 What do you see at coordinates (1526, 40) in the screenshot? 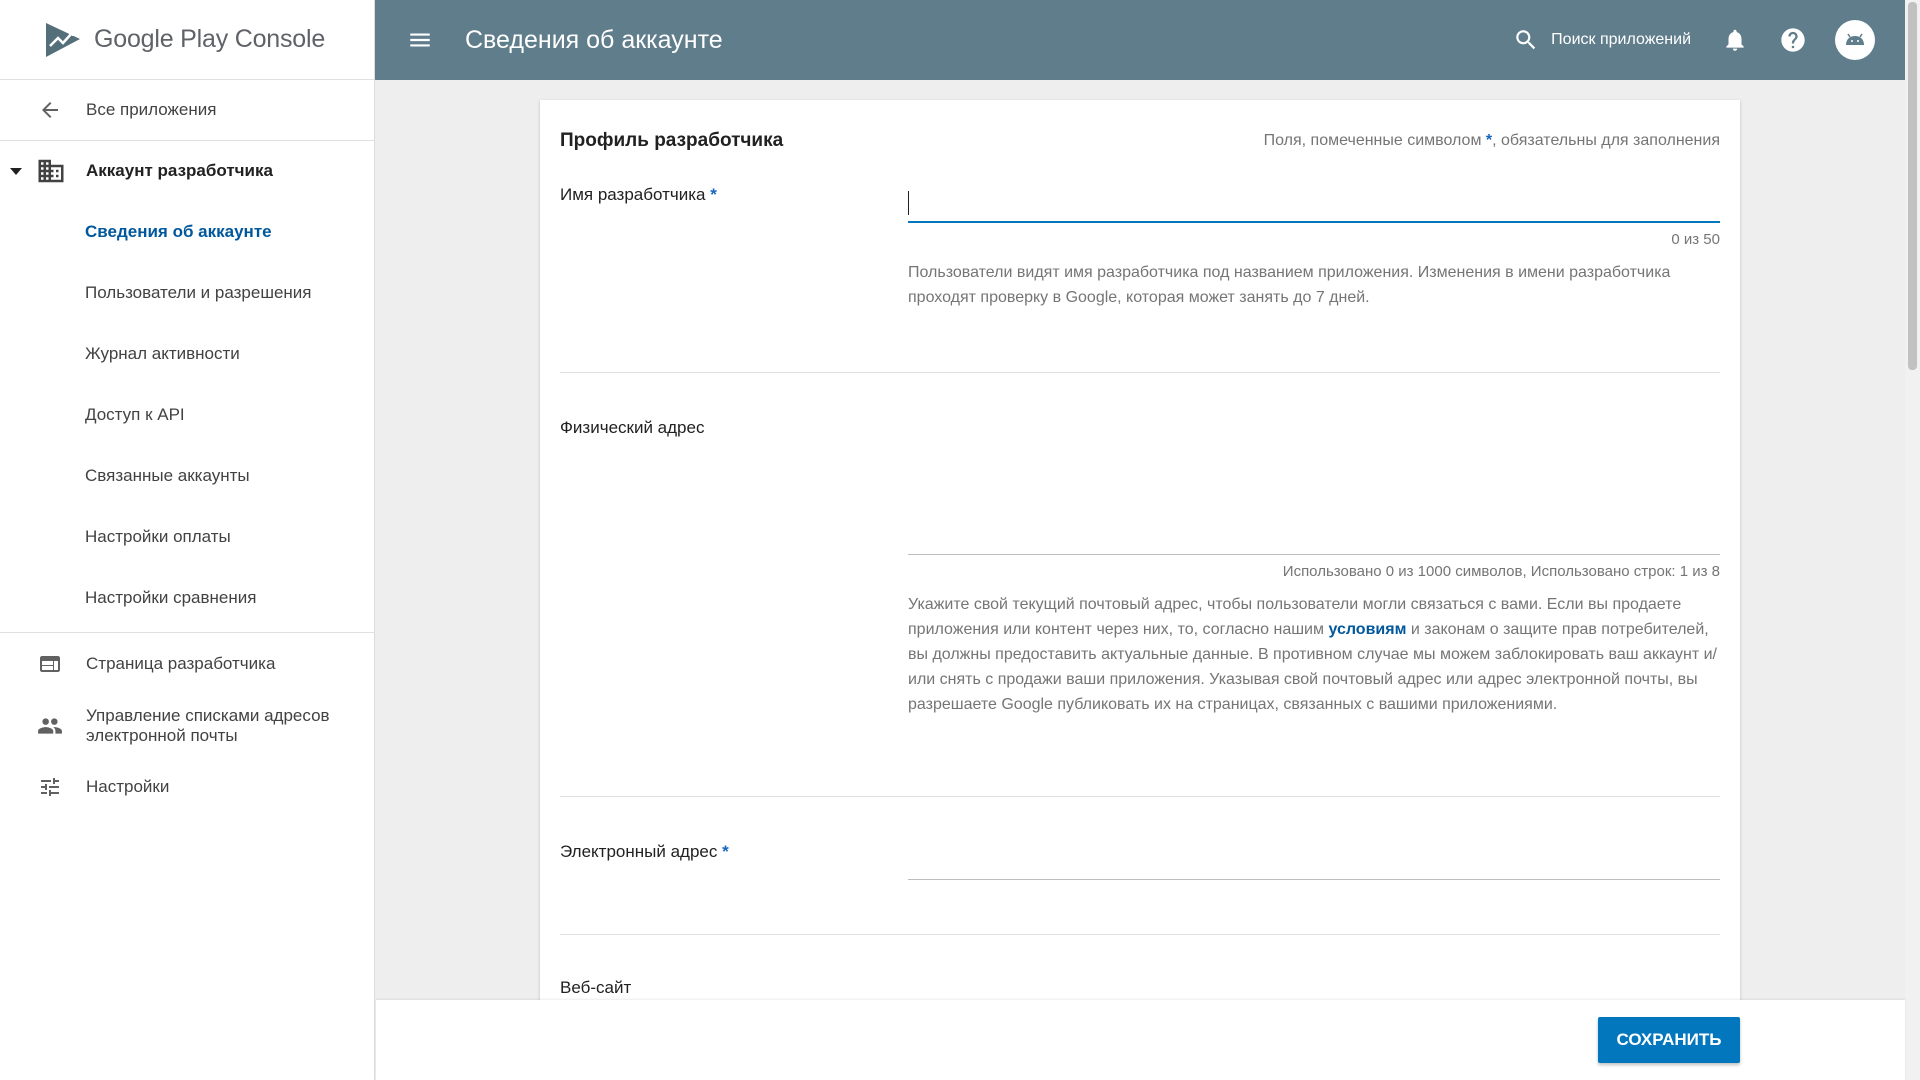
I see `search-icon` at bounding box center [1526, 40].